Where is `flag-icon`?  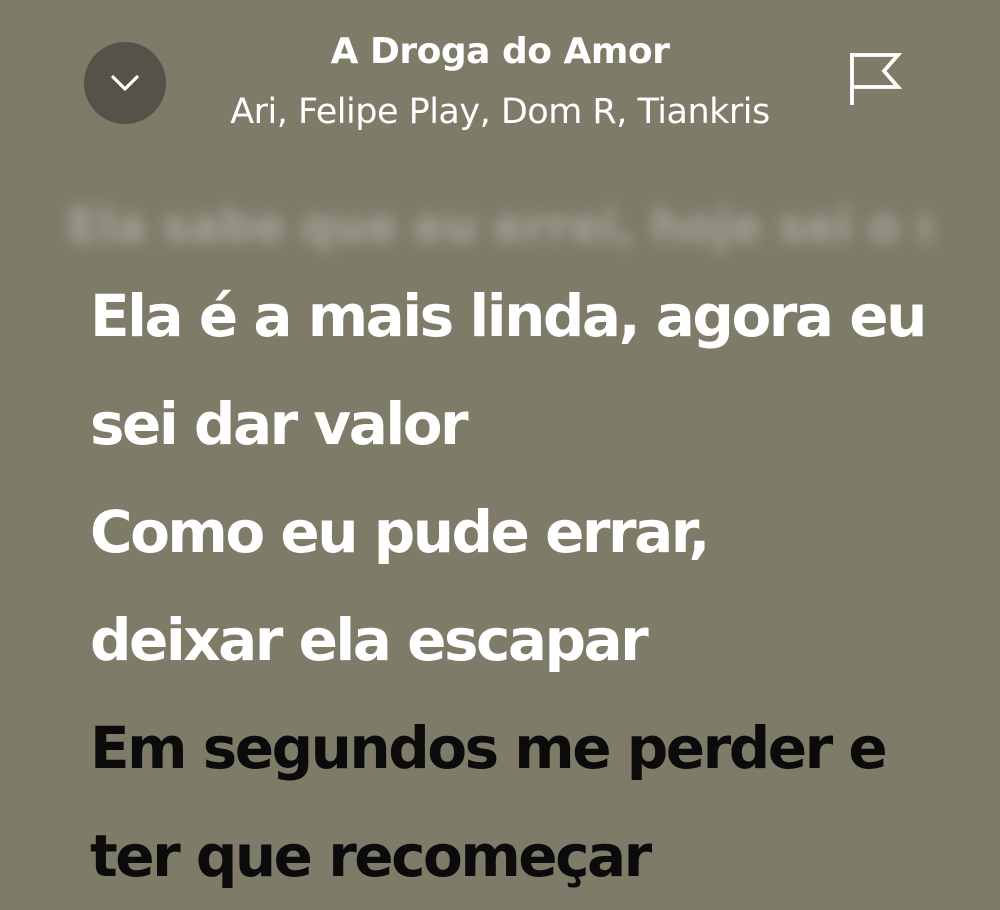
flag-icon is located at coordinates (875, 79).